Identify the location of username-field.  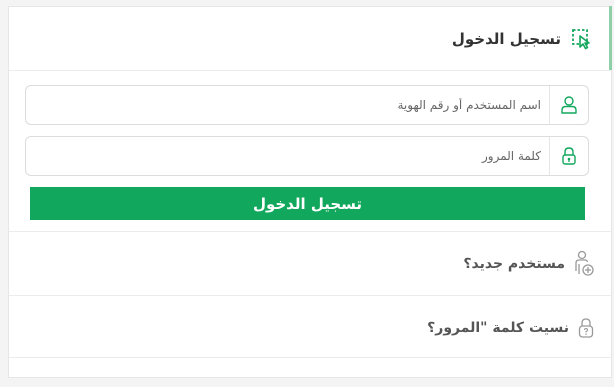
(307, 105).